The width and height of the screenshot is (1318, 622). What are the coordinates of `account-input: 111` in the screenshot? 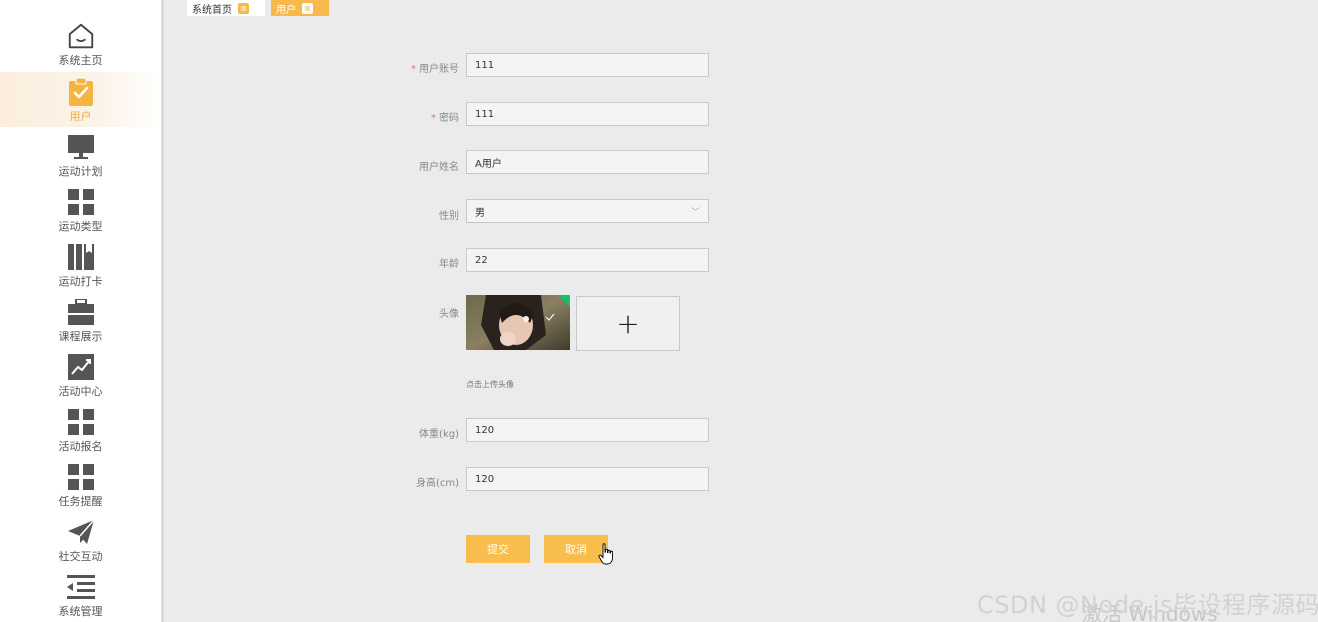 It's located at (587, 65).